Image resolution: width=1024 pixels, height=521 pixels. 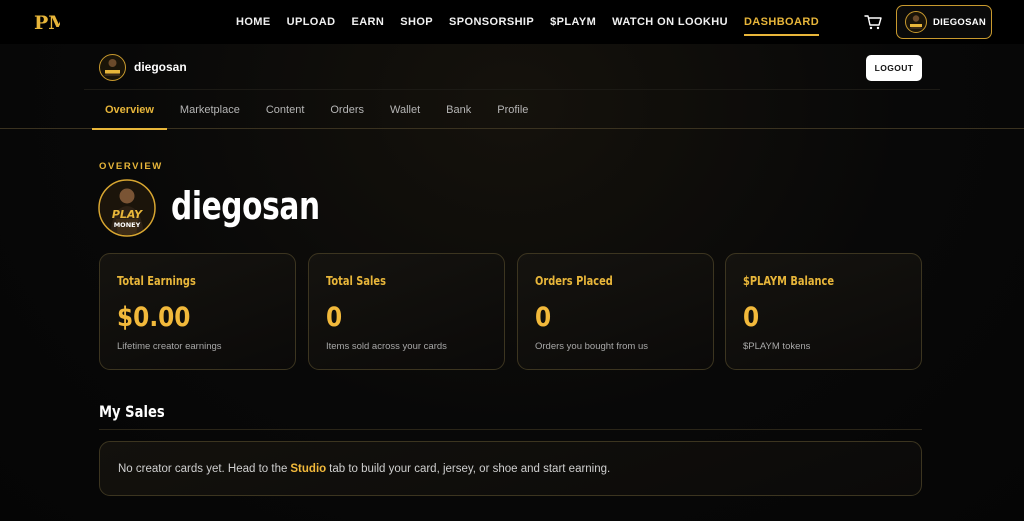 I want to click on stat-title: $PLAYM Balance, so click(x=789, y=281).